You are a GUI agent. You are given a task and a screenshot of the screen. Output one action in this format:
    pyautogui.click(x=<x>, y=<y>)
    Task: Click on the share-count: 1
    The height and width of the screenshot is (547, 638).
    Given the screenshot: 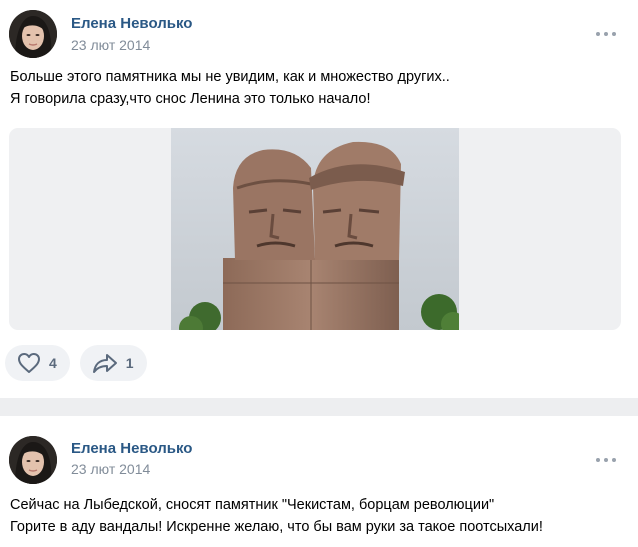 What is the action you would take?
    pyautogui.click(x=129, y=363)
    